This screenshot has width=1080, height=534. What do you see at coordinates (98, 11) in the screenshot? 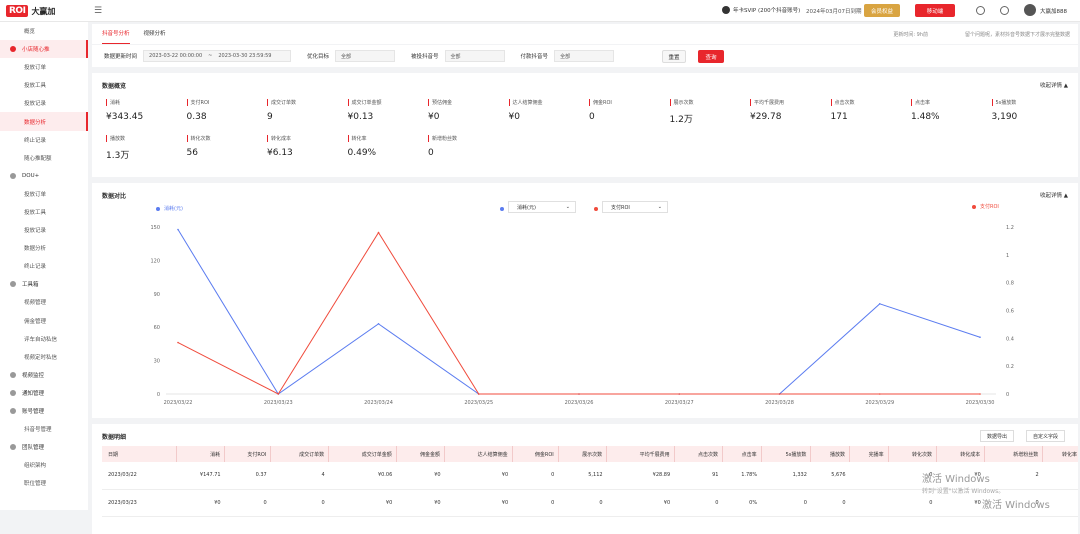
I see `menu-toggle-icon: ☰` at bounding box center [98, 11].